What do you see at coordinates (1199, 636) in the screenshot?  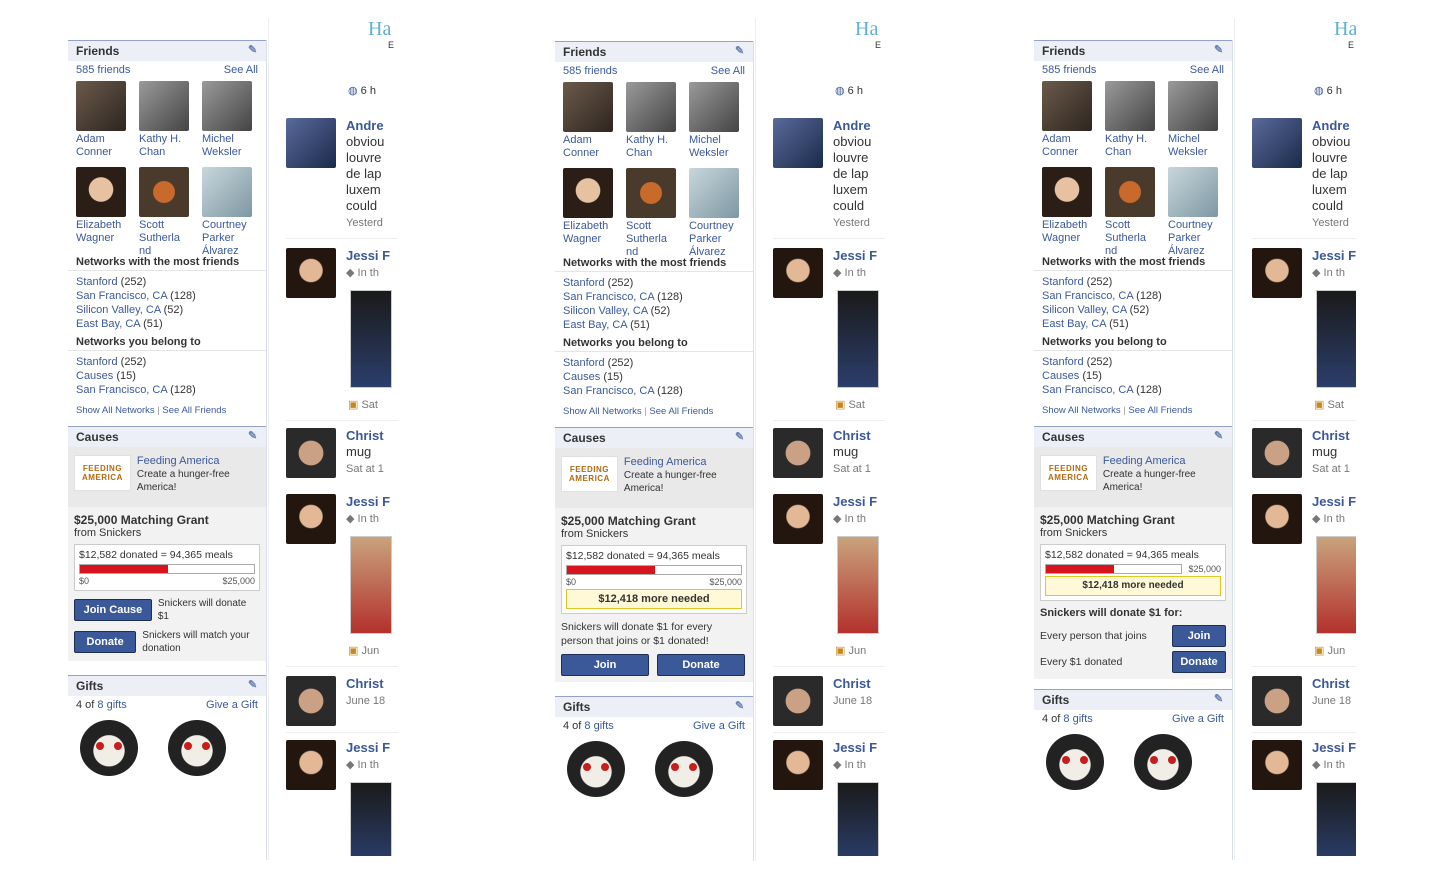 I see `join-button: Join` at bounding box center [1199, 636].